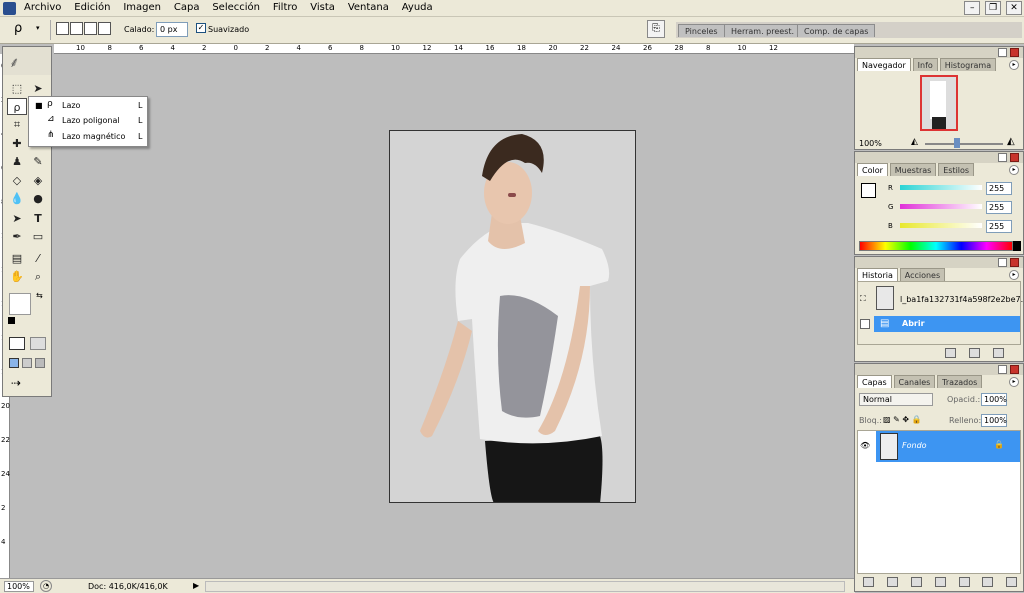 Image resolution: width=1024 pixels, height=593 pixels. What do you see at coordinates (994, 399) in the screenshot?
I see `opacity-field: 100%` at bounding box center [994, 399].